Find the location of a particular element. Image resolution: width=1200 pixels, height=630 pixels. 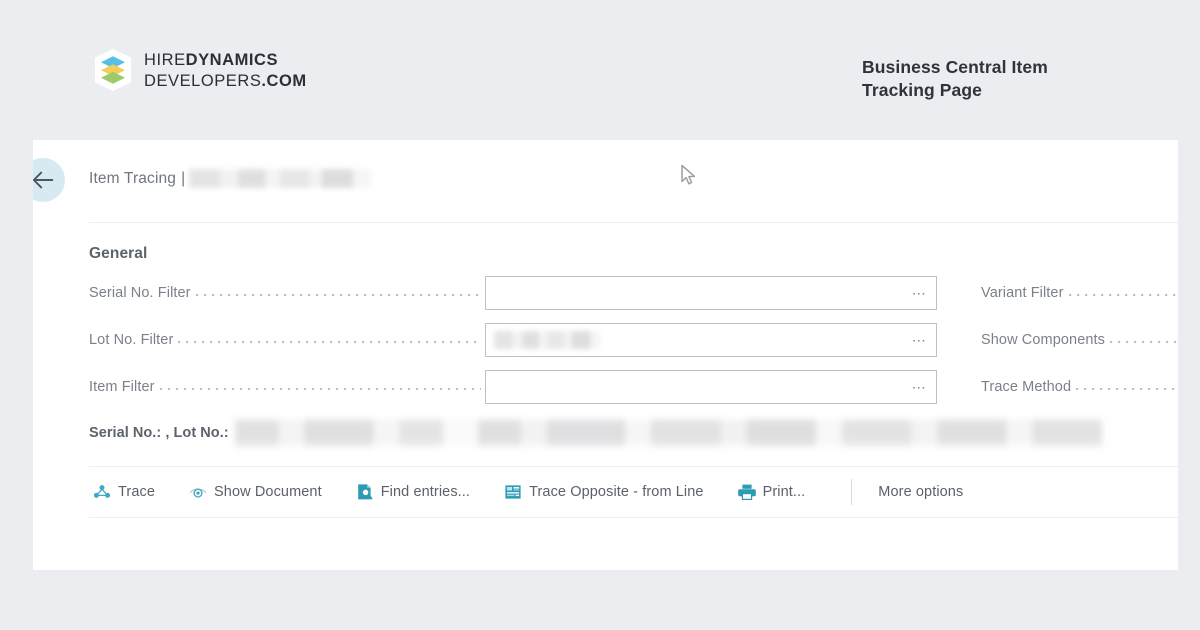

field-lot-no-filter: Lot No. Filter ⋯ is located at coordinates (513, 340).